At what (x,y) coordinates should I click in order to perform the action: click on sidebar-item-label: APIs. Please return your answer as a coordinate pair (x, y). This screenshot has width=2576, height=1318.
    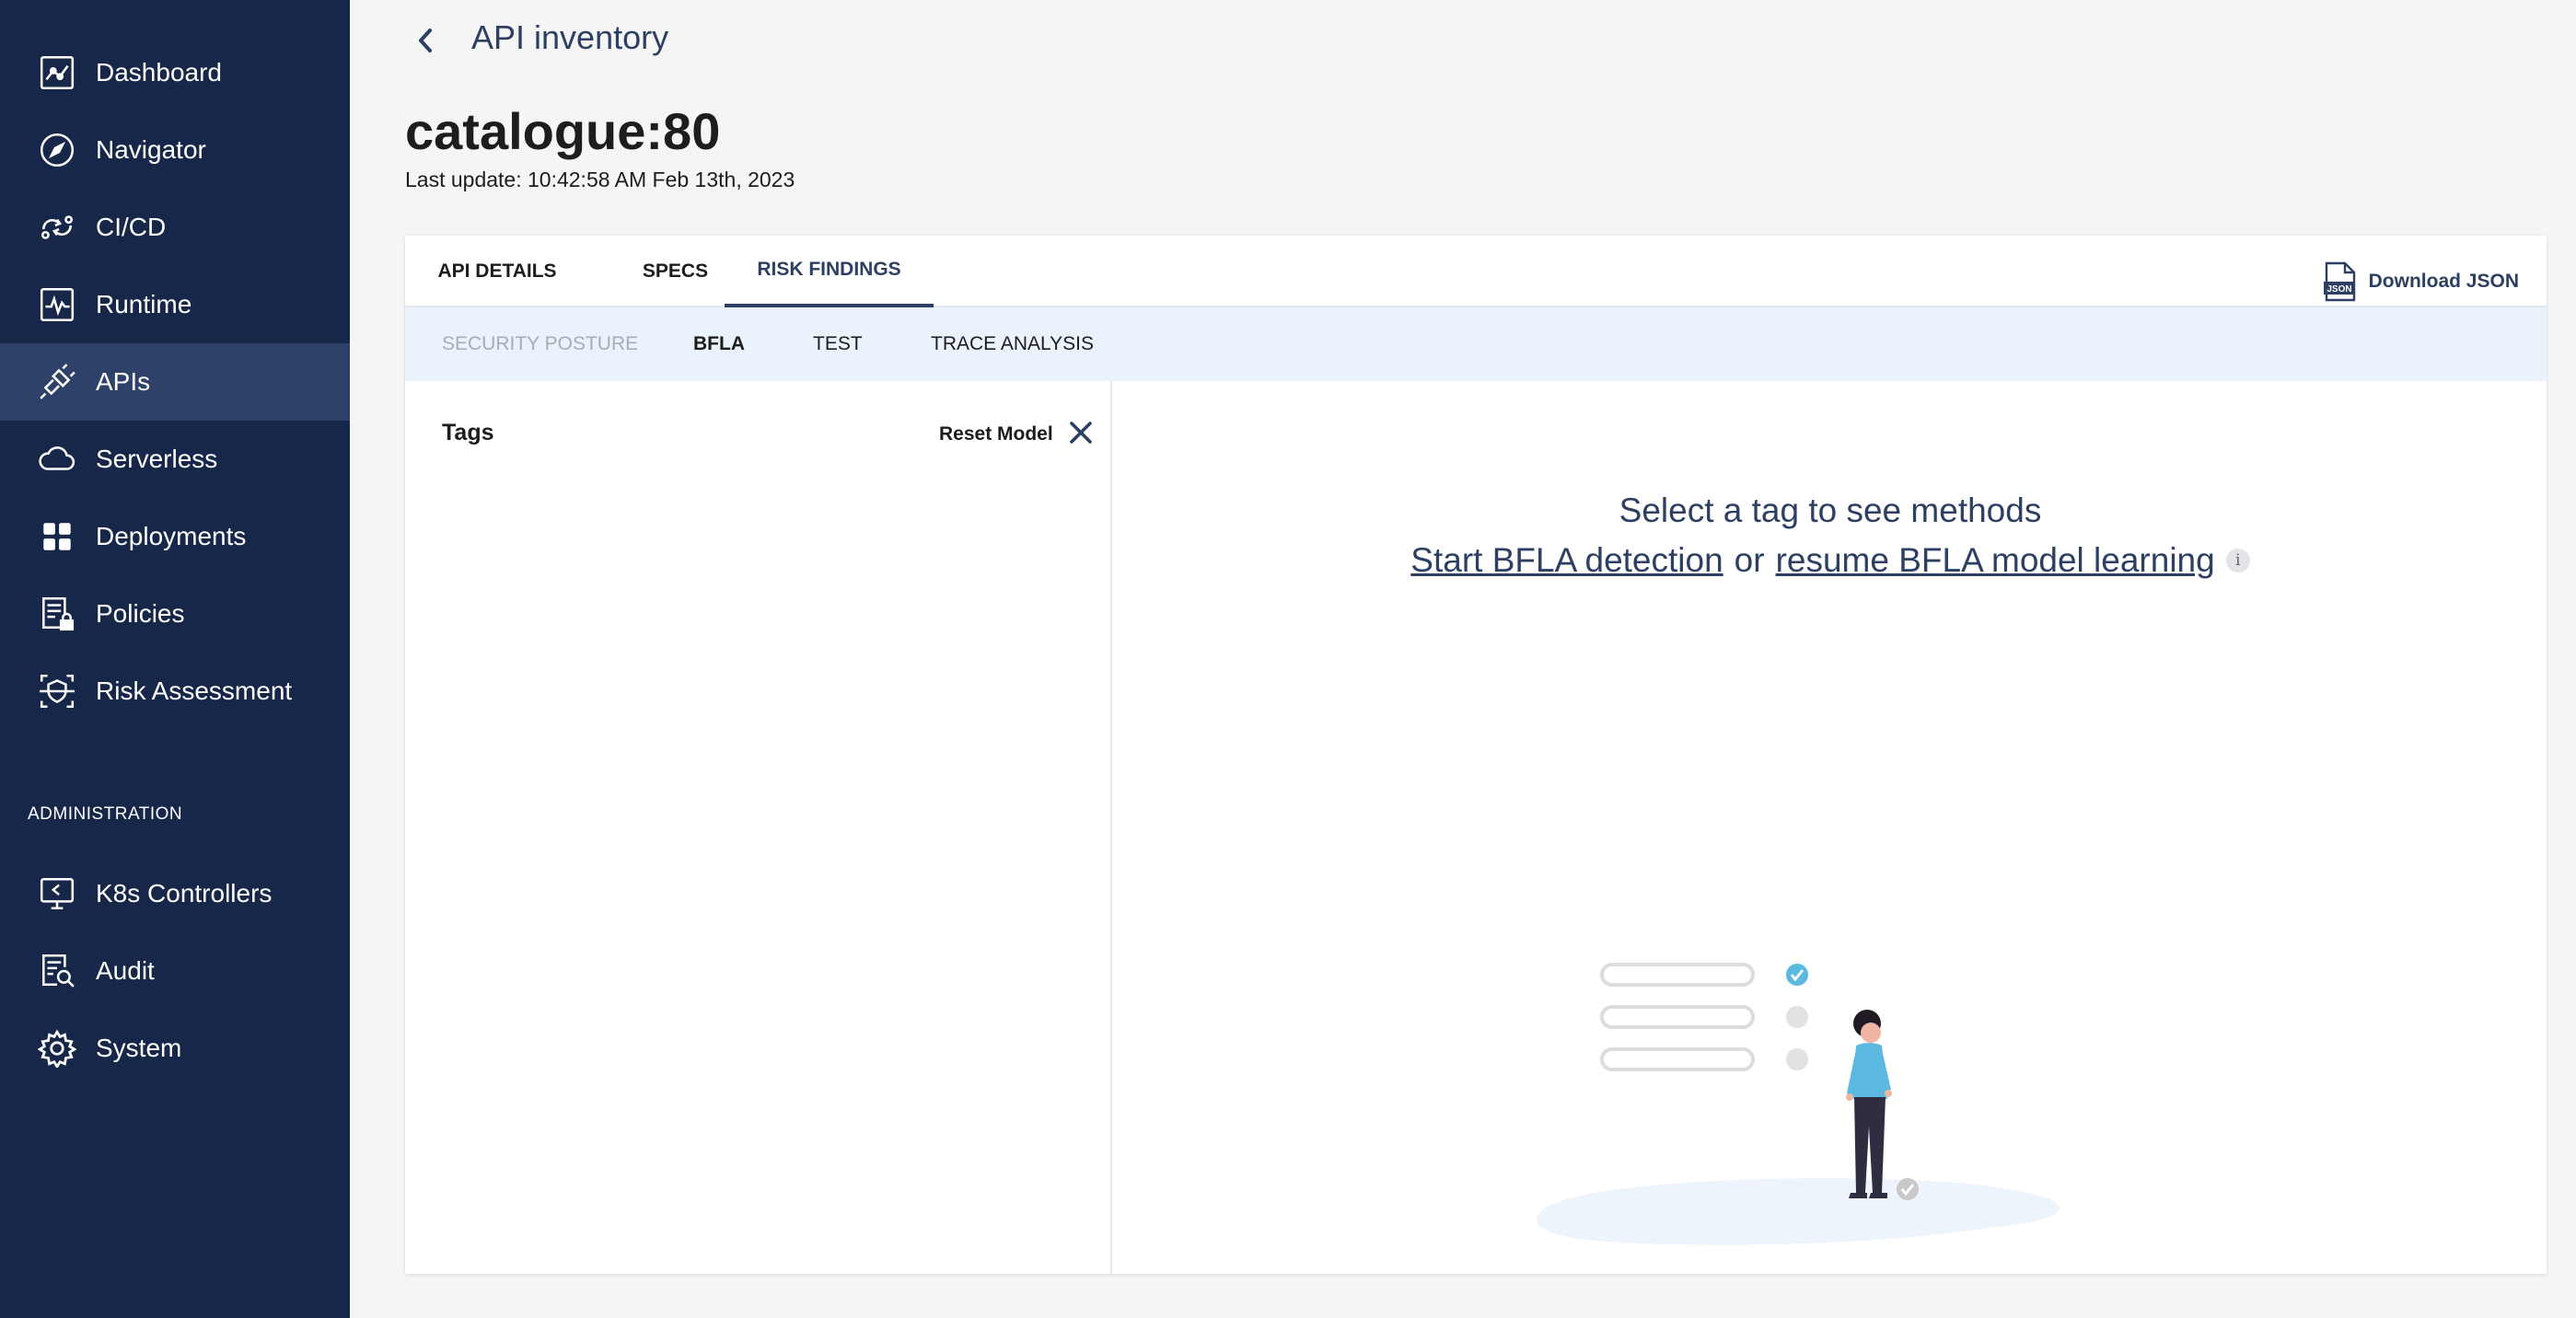
    Looking at the image, I should click on (123, 381).